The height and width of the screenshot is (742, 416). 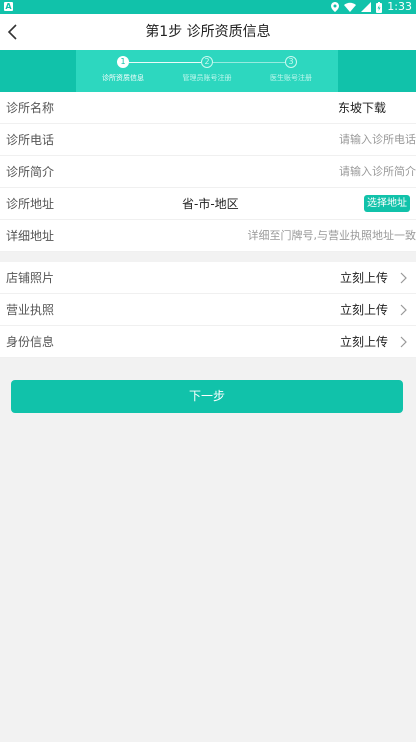 What do you see at coordinates (123, 69) in the screenshot?
I see `step-1: 1 诊所资质信息` at bounding box center [123, 69].